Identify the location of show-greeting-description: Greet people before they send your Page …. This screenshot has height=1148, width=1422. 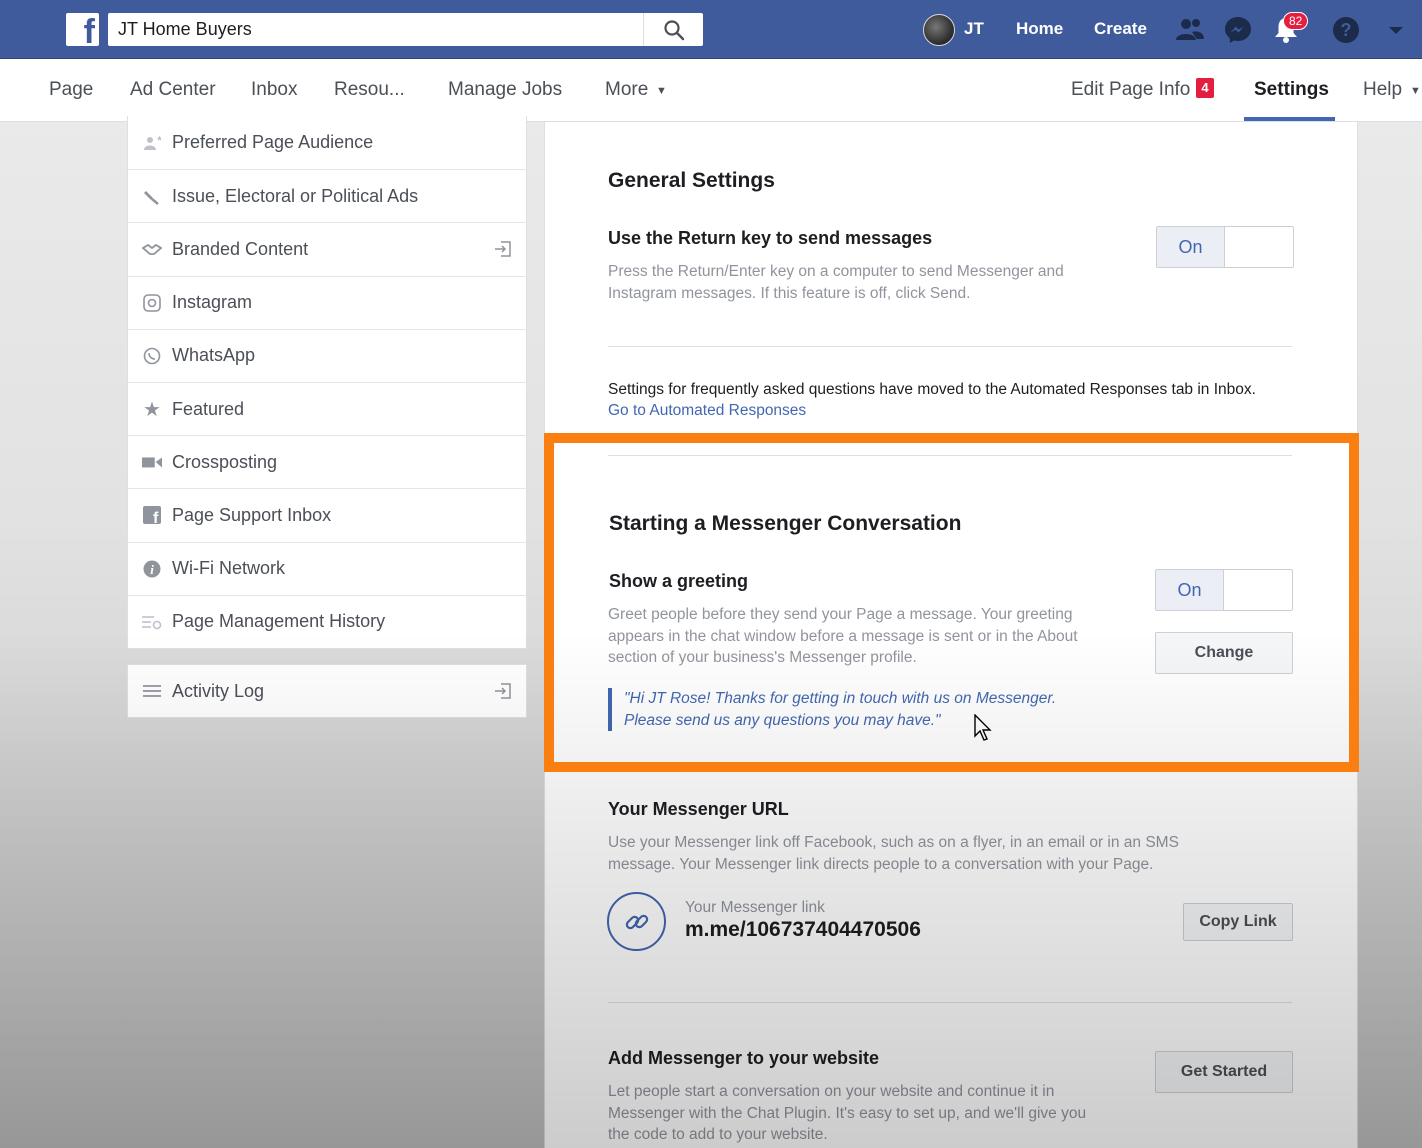
(843, 636).